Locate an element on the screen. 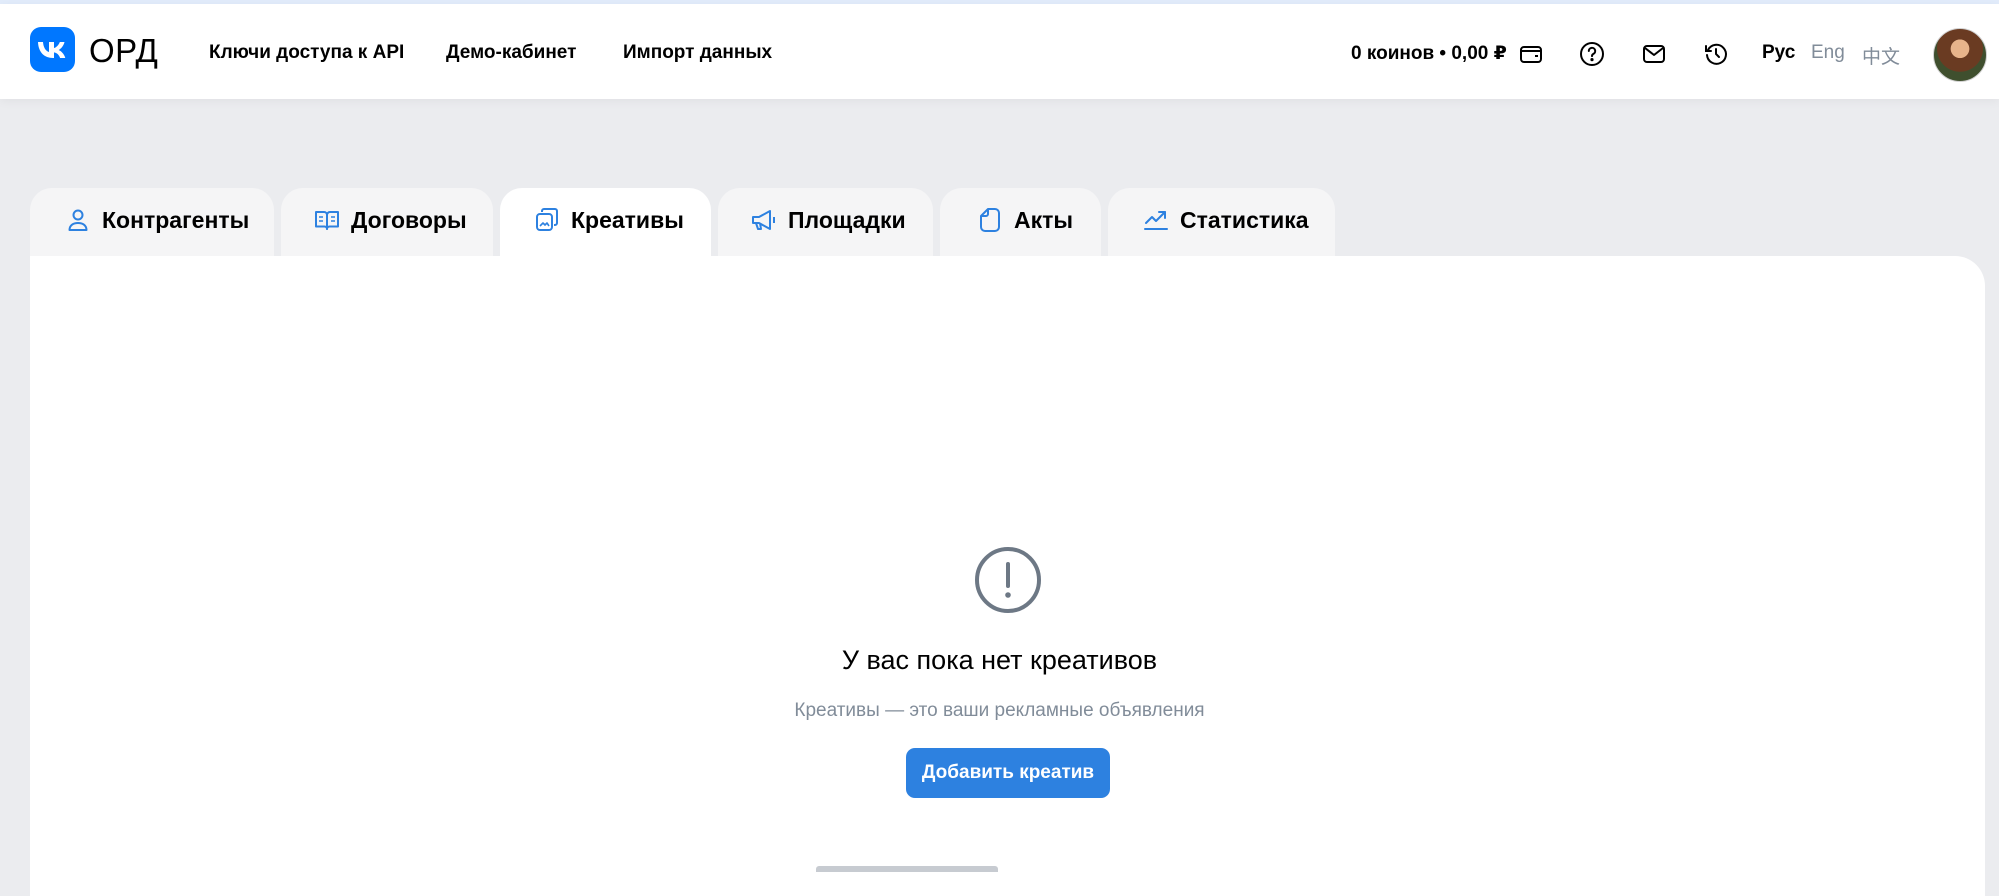  nav-api-keys: Ключи доступа к API is located at coordinates (306, 53).